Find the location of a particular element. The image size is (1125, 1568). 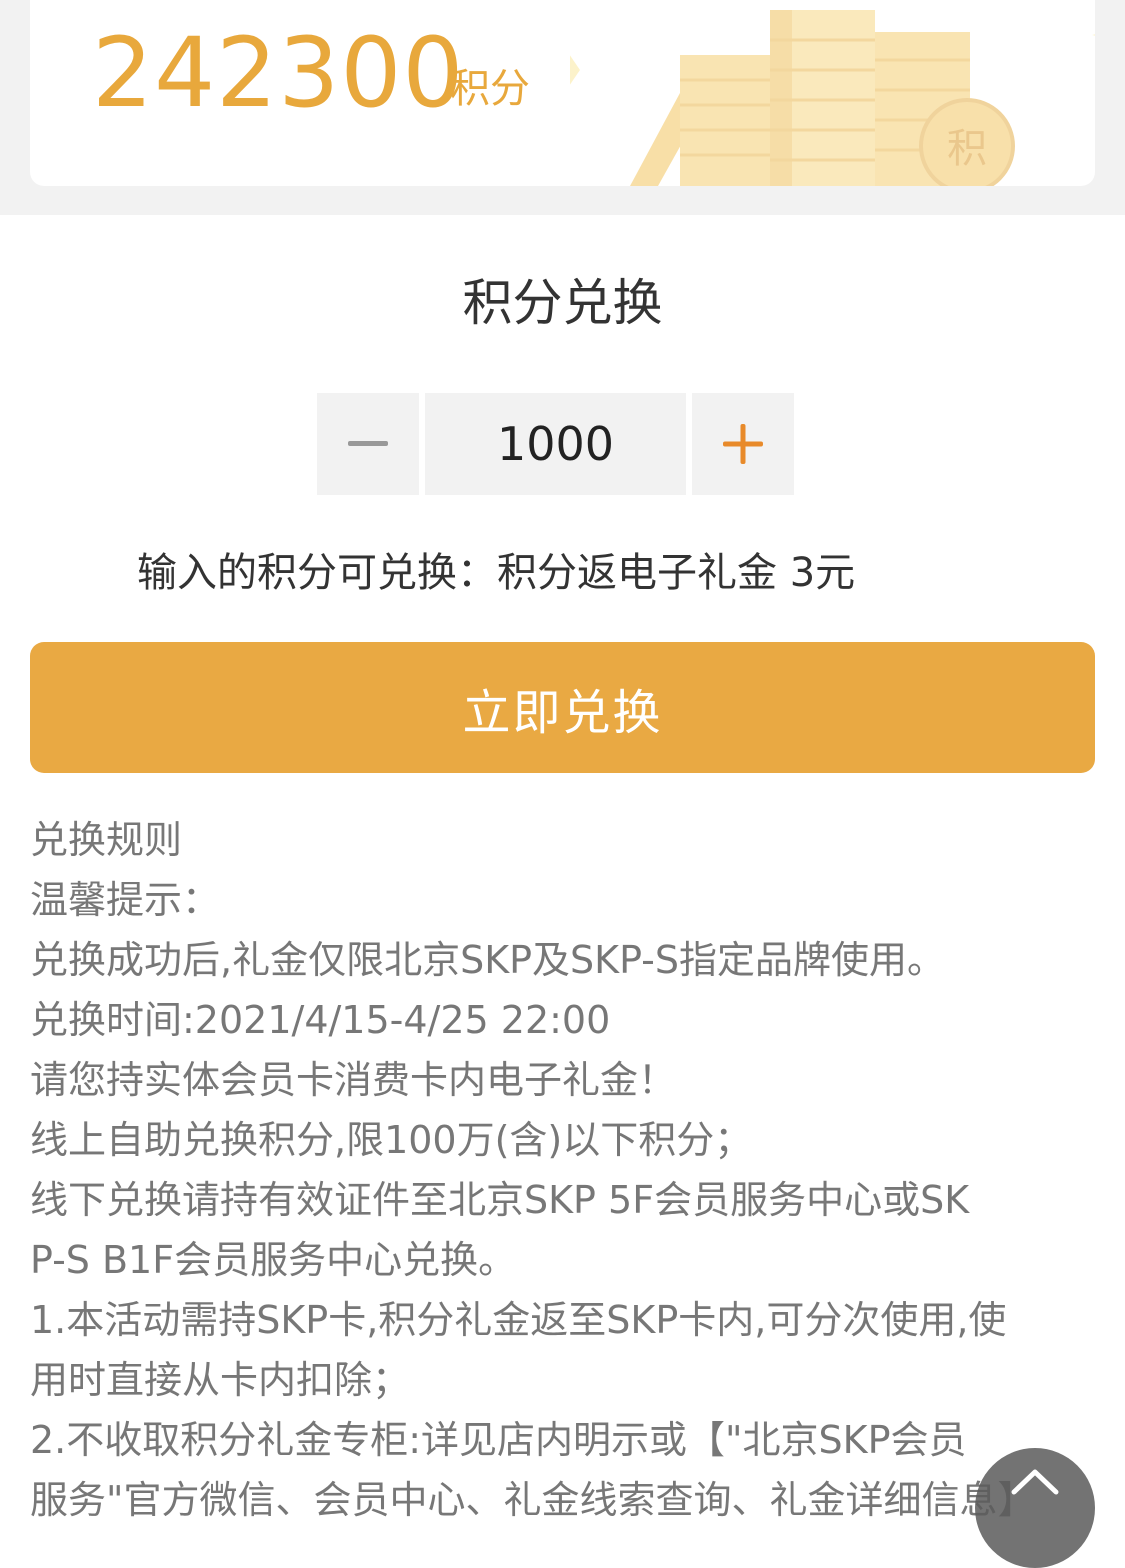

points-card: 242300 积分 积 is located at coordinates (562, 93).